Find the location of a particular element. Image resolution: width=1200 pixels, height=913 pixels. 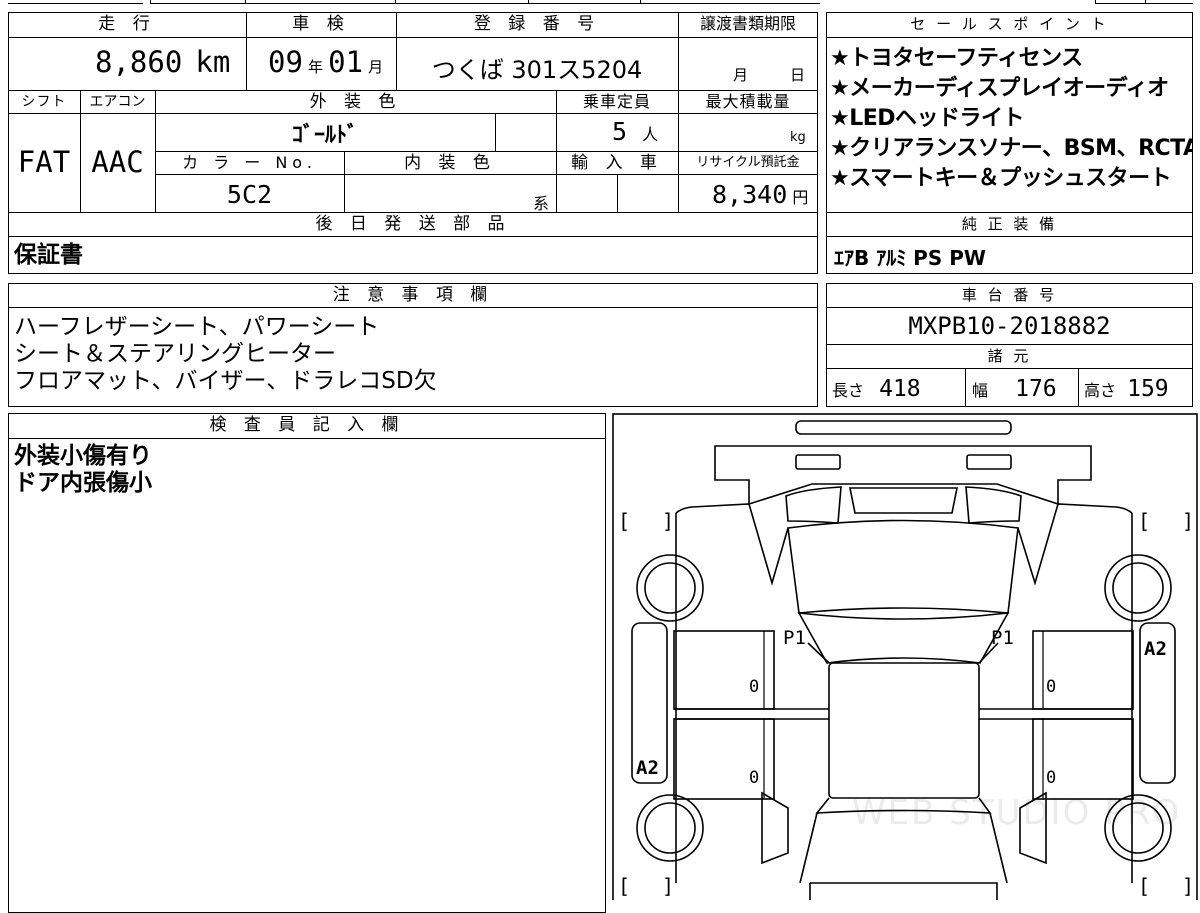

bracket-rear-left-close: ] is located at coordinates (668, 521).